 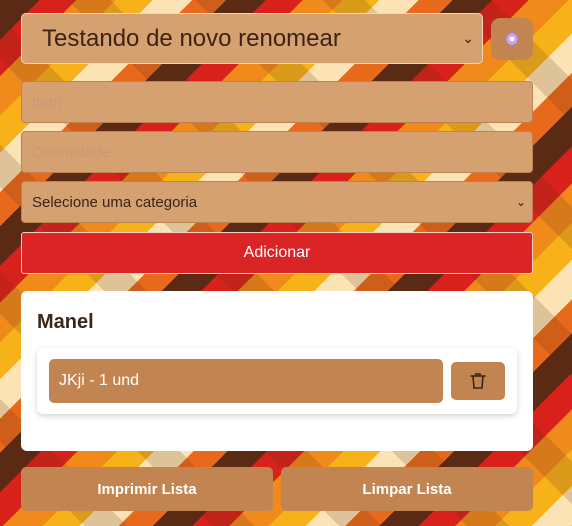 I want to click on category-title: Manel, so click(x=65, y=322).